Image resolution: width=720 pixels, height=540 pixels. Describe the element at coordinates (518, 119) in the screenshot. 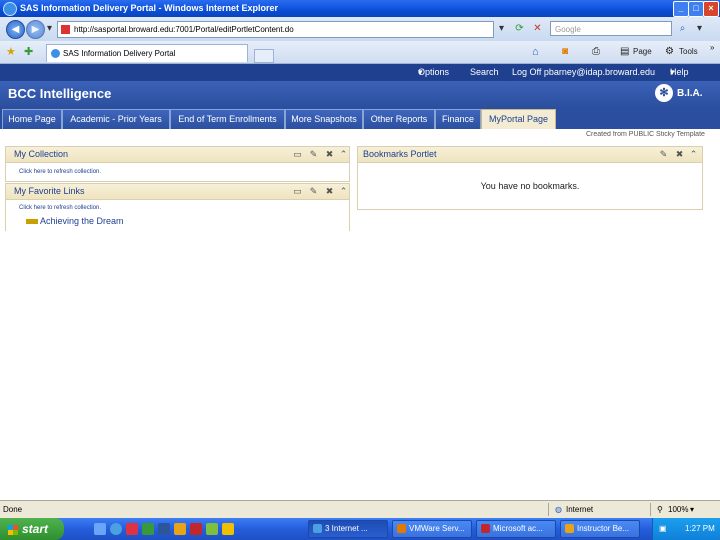

I see `tab-myportal-page: MyPortal Page` at that location.